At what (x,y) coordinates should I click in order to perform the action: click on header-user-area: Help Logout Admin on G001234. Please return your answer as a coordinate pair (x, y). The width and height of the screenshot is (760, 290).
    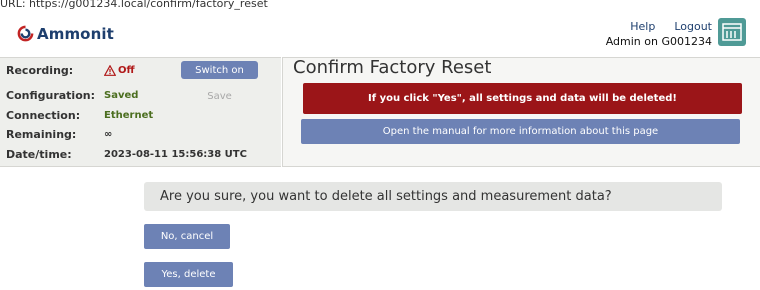
    Looking at the image, I should click on (659, 34).